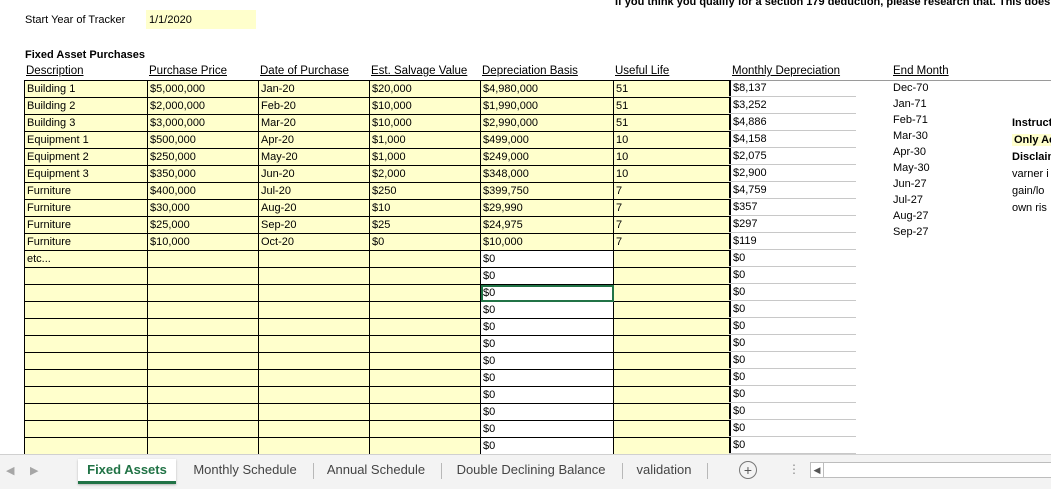 The height and width of the screenshot is (489, 1051). What do you see at coordinates (314, 191) in the screenshot?
I see `purchase-date-cell: Jul-20` at bounding box center [314, 191].